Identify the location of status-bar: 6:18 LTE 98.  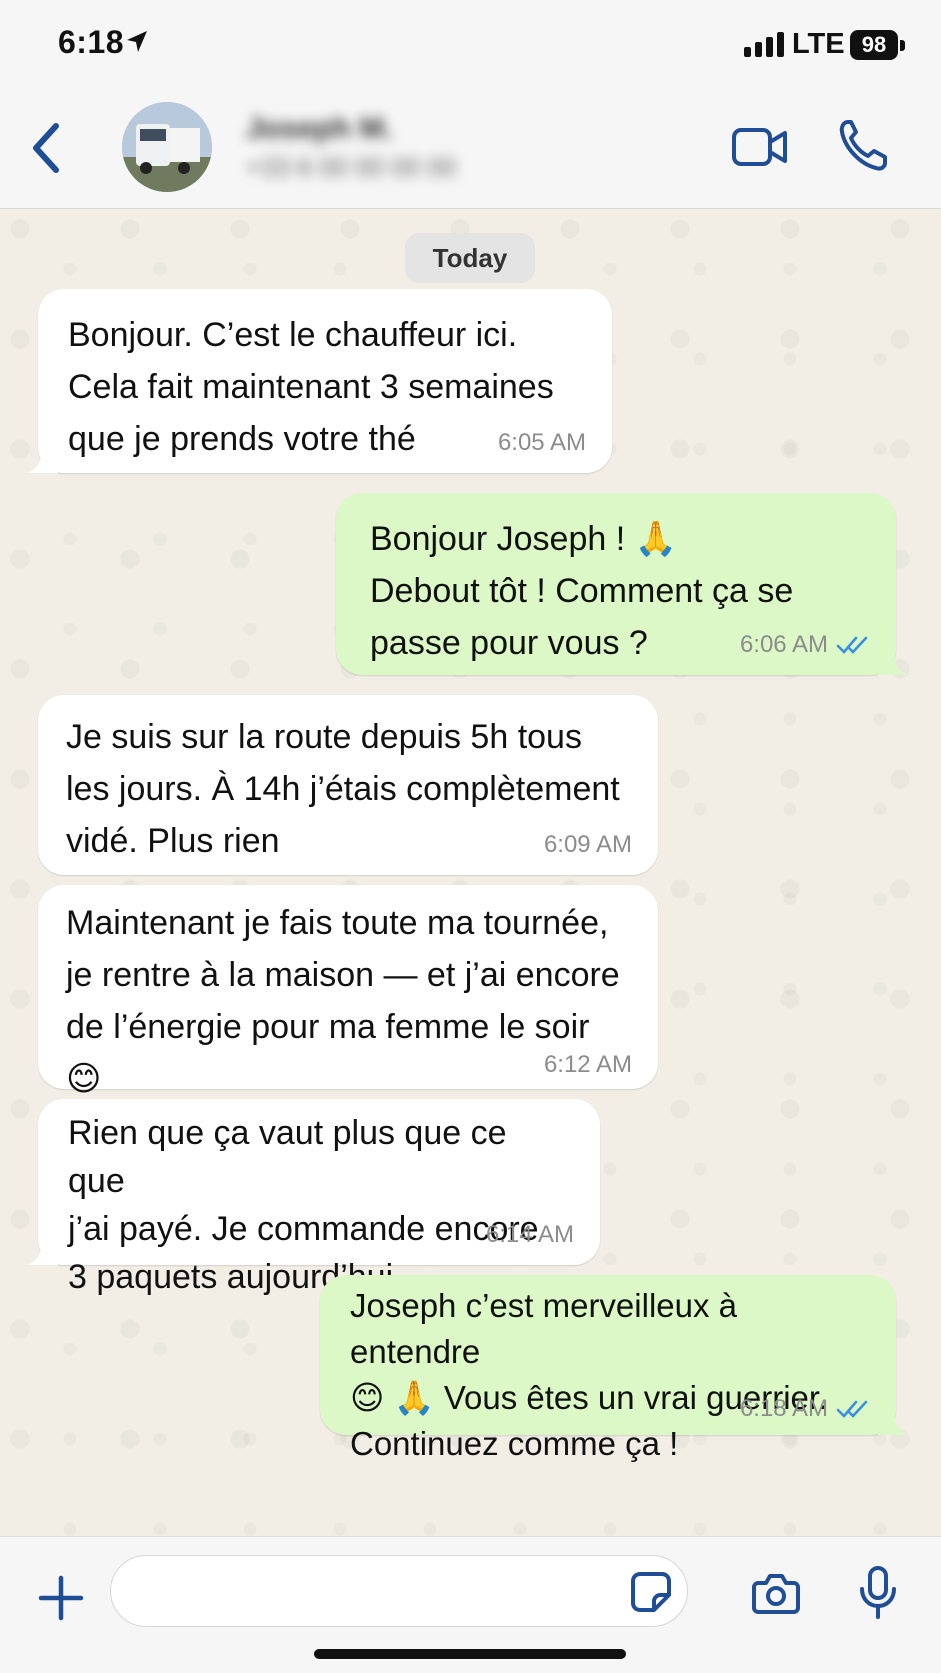
(470, 46).